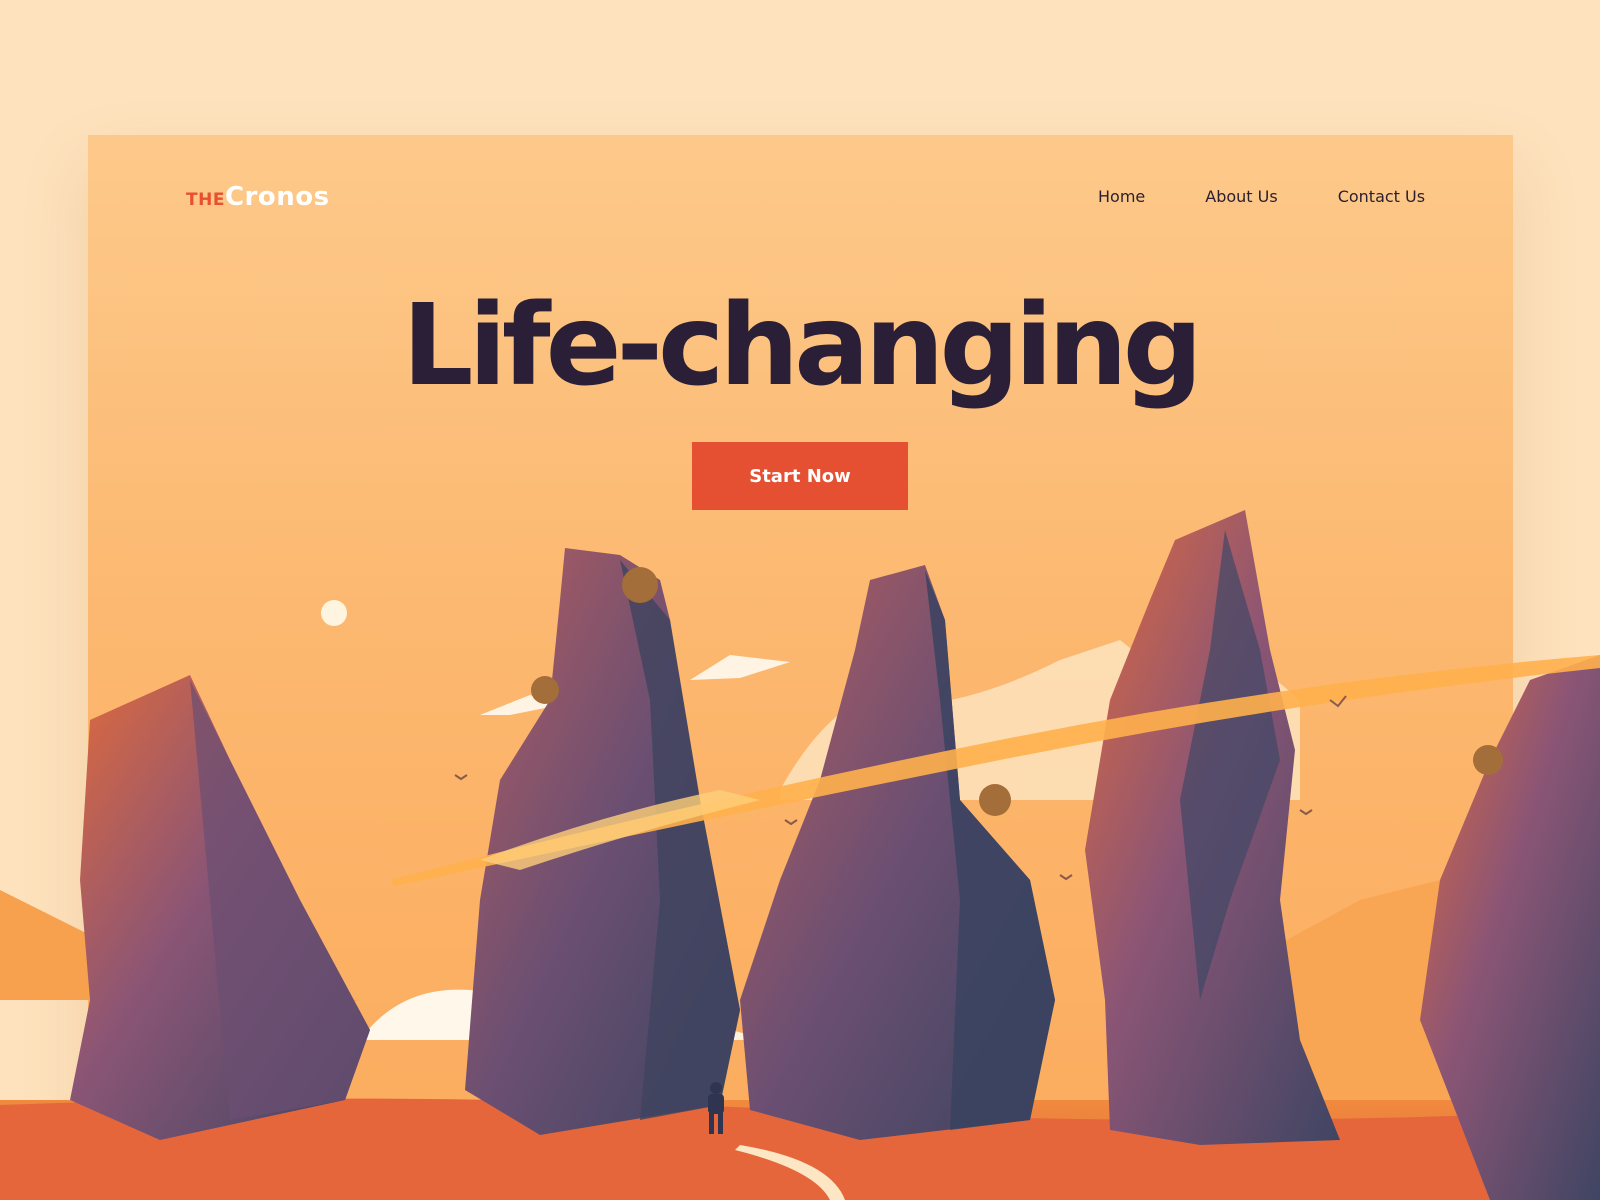 The image size is (1600, 1200). I want to click on logo-name: Cronos, so click(277, 197).